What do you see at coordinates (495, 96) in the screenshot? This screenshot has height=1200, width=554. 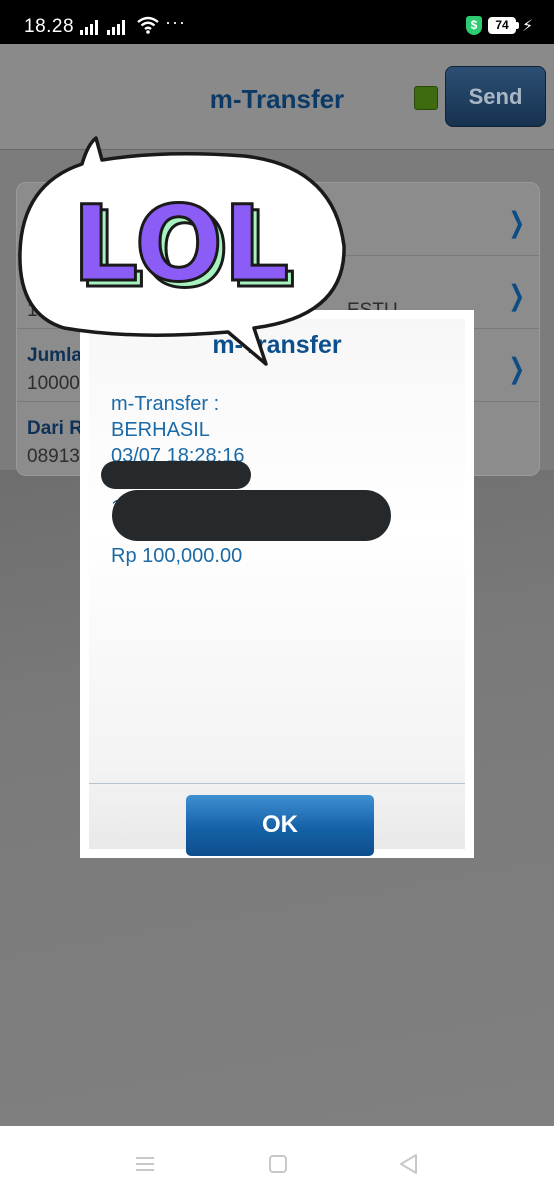 I see `send-button: Send` at bounding box center [495, 96].